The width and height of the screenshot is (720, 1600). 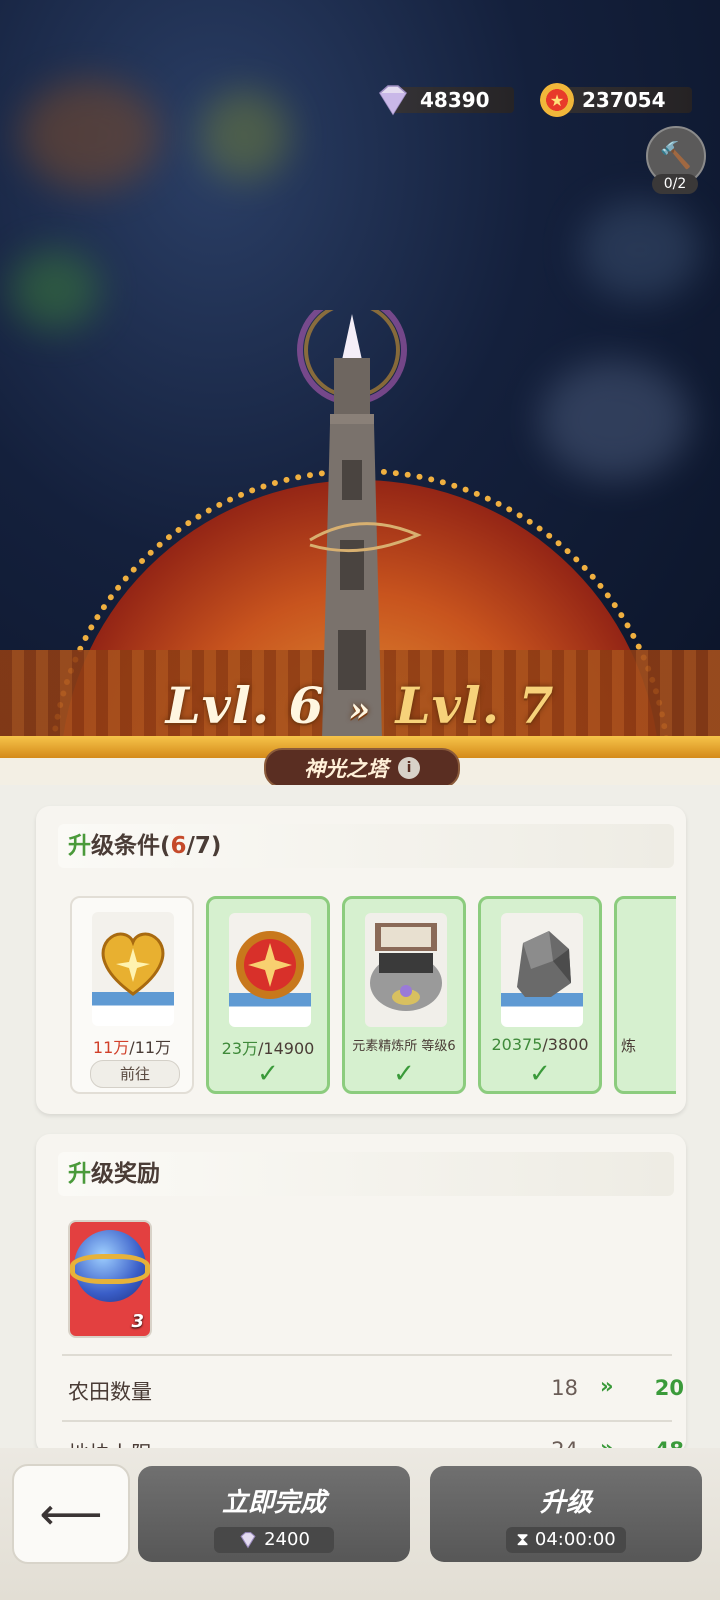 I want to click on conditions-title-accent: 升, so click(x=79, y=846).